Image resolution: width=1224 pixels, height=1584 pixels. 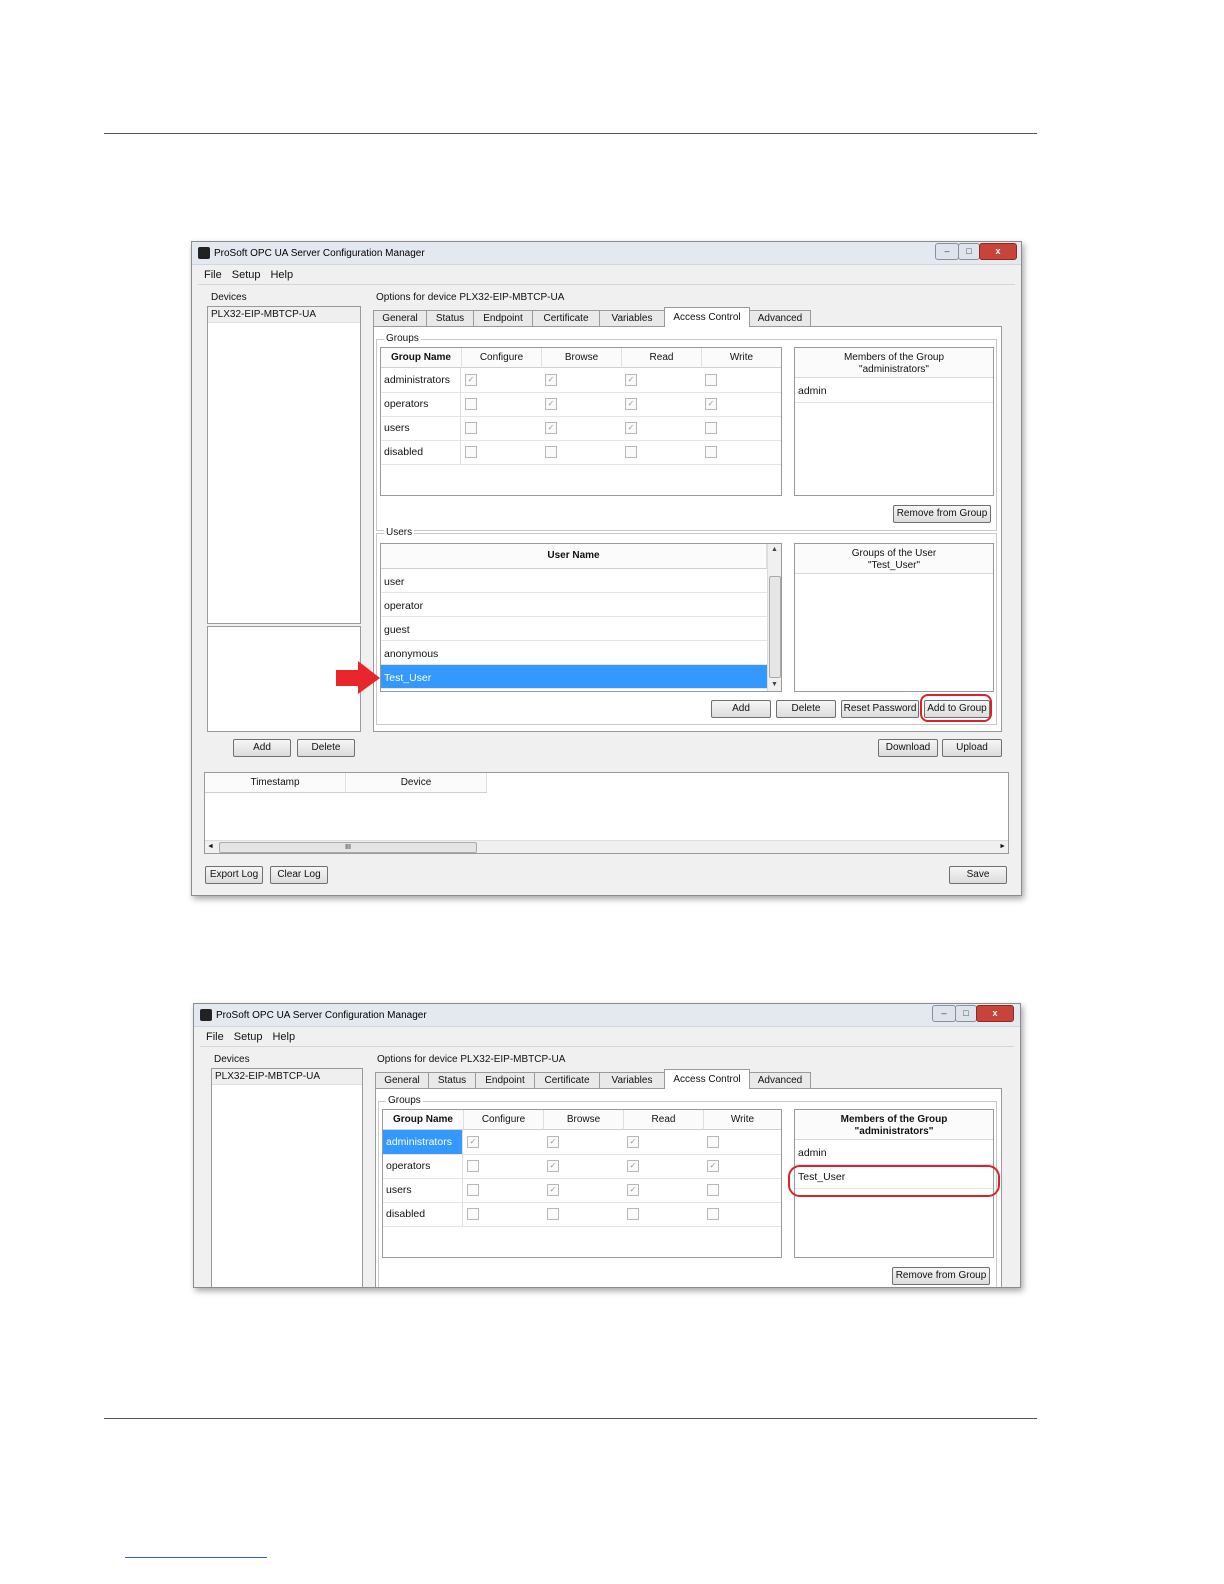 I want to click on browse-checkbox, so click(x=551, y=452).